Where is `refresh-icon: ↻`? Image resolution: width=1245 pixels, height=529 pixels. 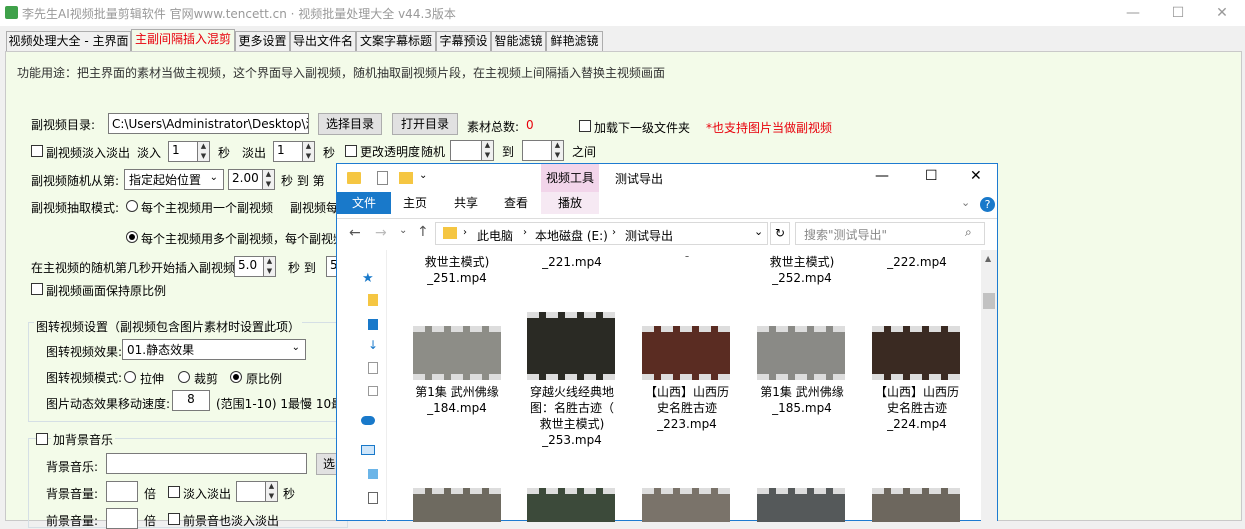
refresh-icon: ↻ is located at coordinates (780, 233).